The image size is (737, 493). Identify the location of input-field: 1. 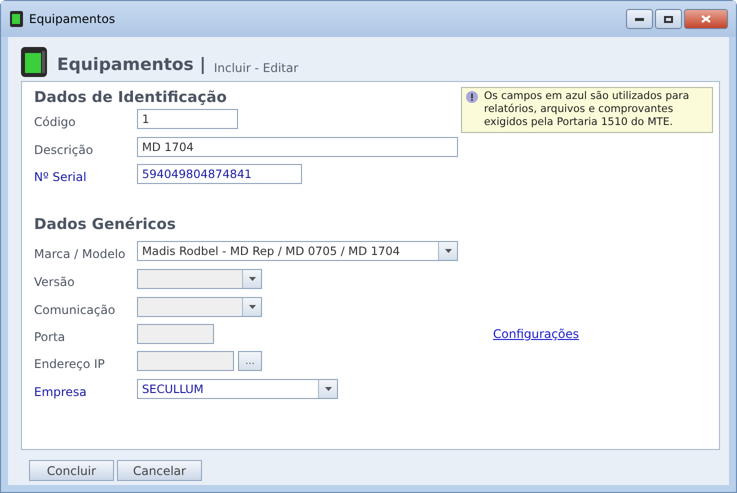
(187, 119).